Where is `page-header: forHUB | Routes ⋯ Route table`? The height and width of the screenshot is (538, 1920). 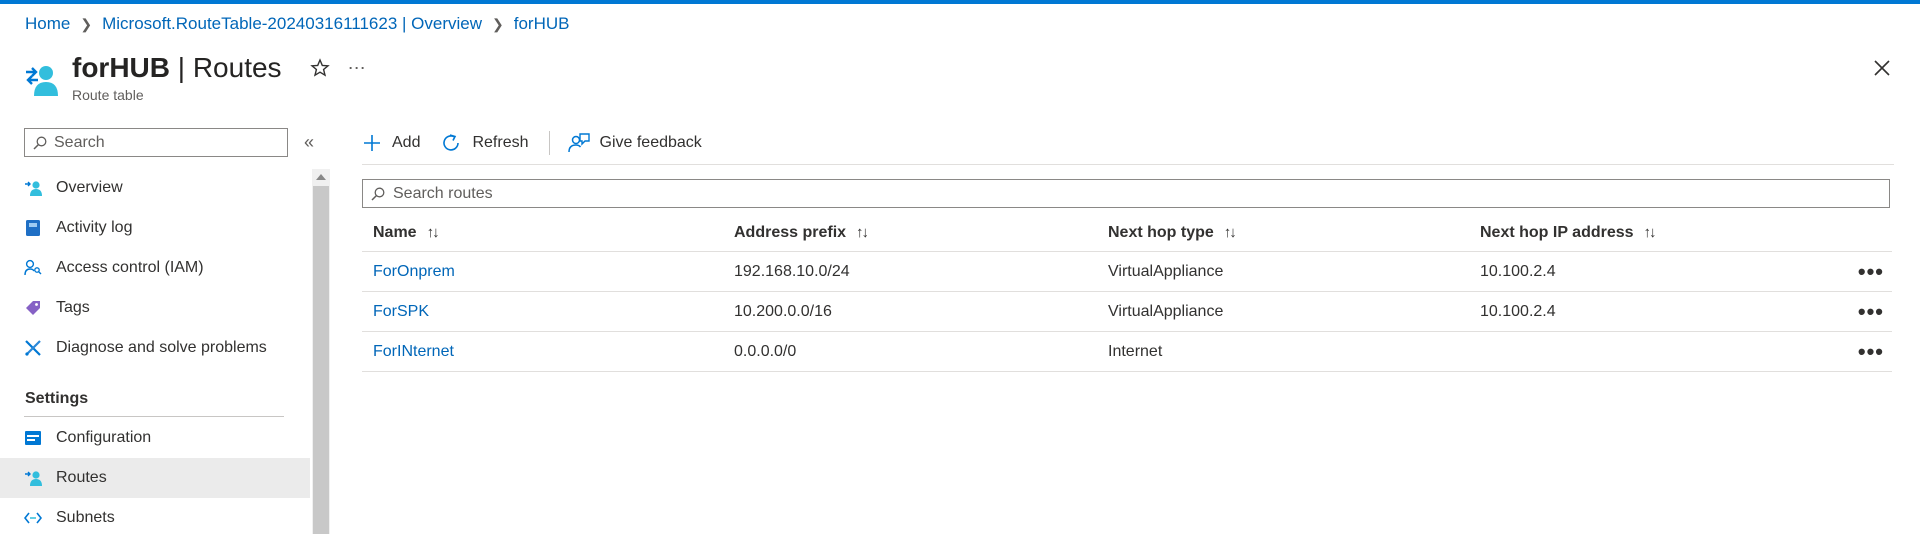
page-header: forHUB | Routes ⋯ Route table is located at coordinates (195, 76).